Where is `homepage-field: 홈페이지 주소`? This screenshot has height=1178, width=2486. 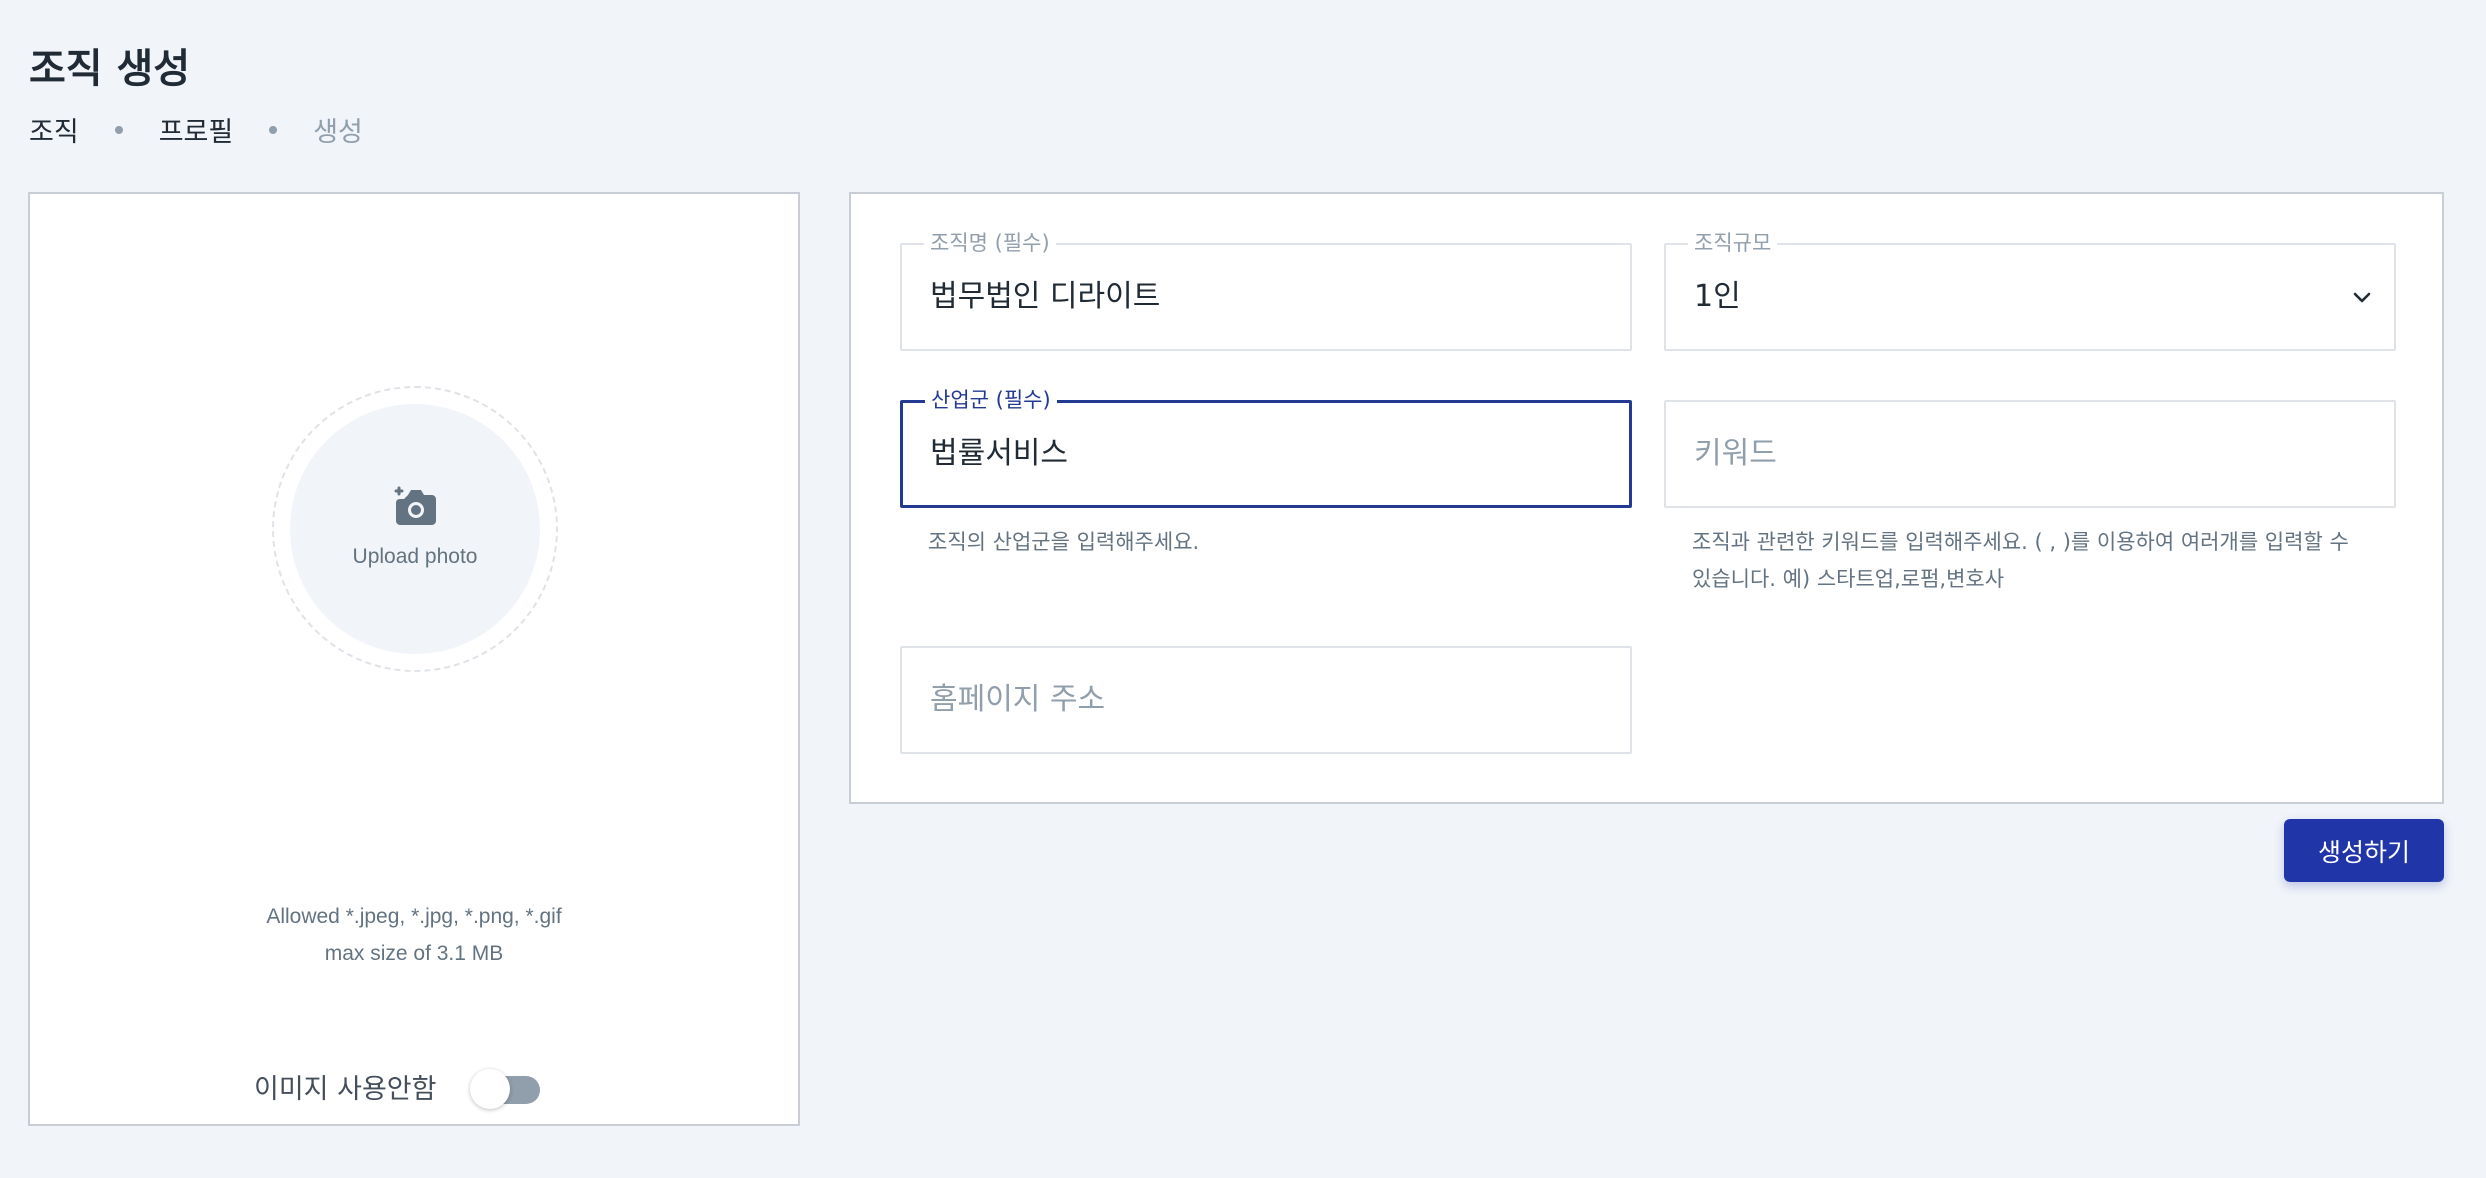
homepage-field: 홈페이지 주소 is located at coordinates (1266, 700).